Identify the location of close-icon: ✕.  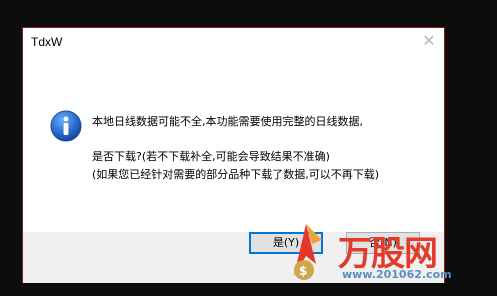
(429, 41).